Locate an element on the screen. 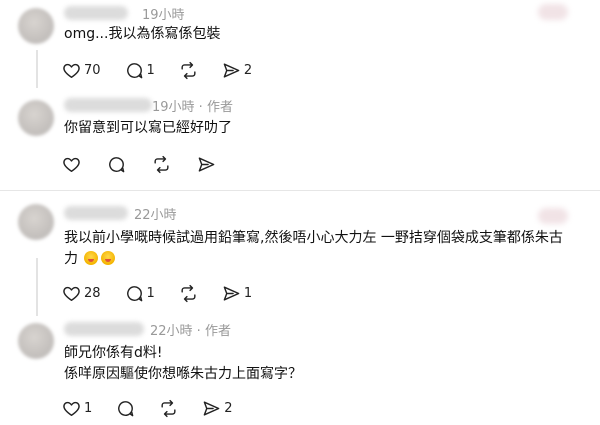  share-button: 1 is located at coordinates (237, 293).